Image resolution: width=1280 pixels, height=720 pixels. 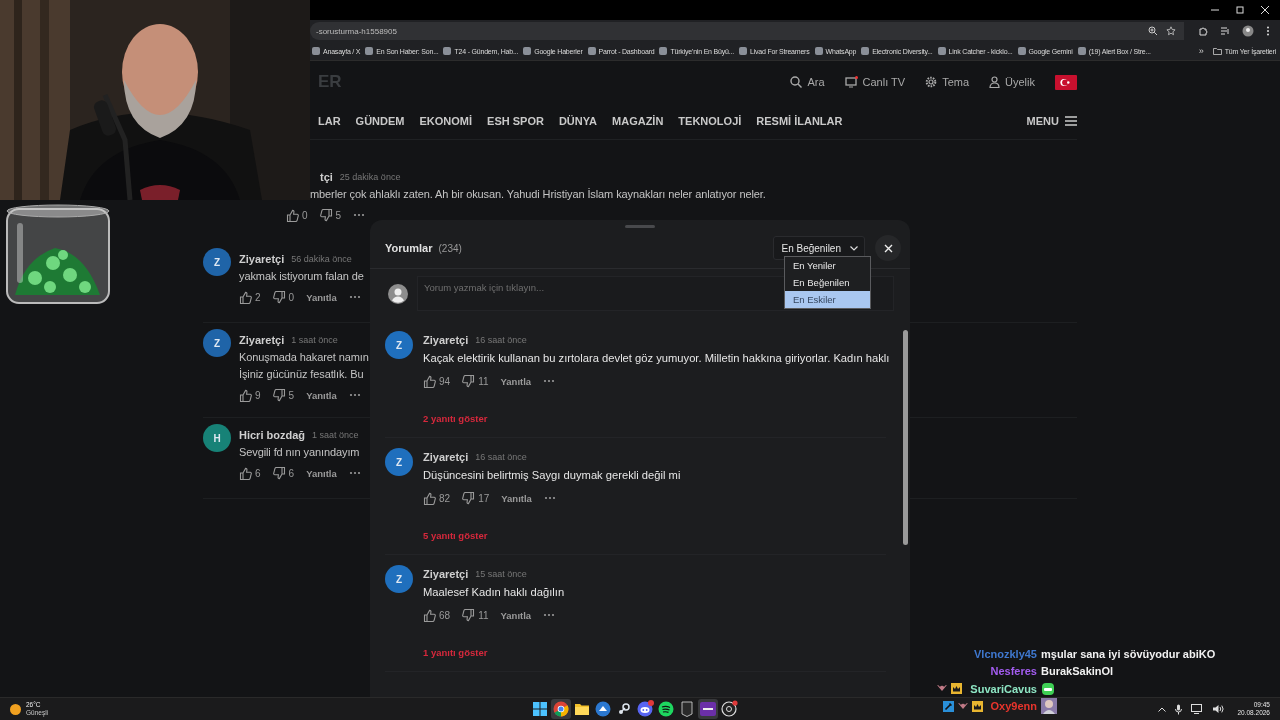 I want to click on nav-link: RESMİ İLANLAR, so click(x=799, y=121).